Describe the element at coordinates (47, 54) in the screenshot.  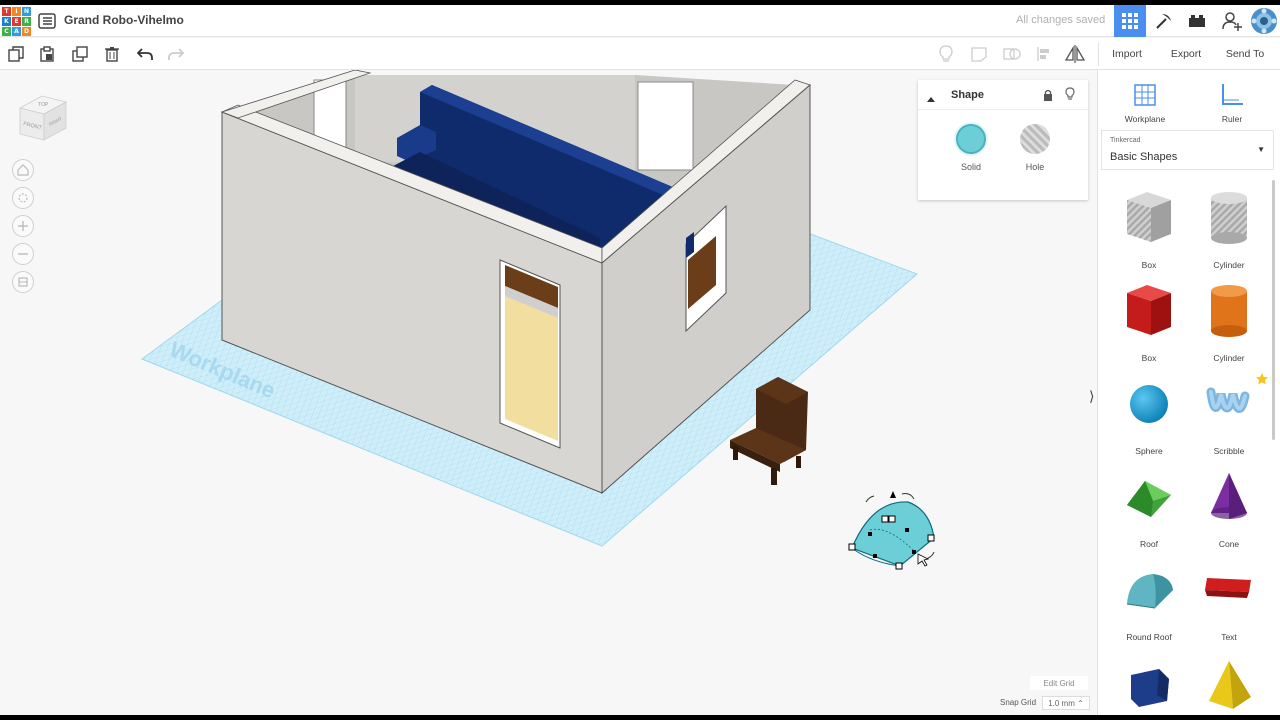
I see `paste-icon` at that location.